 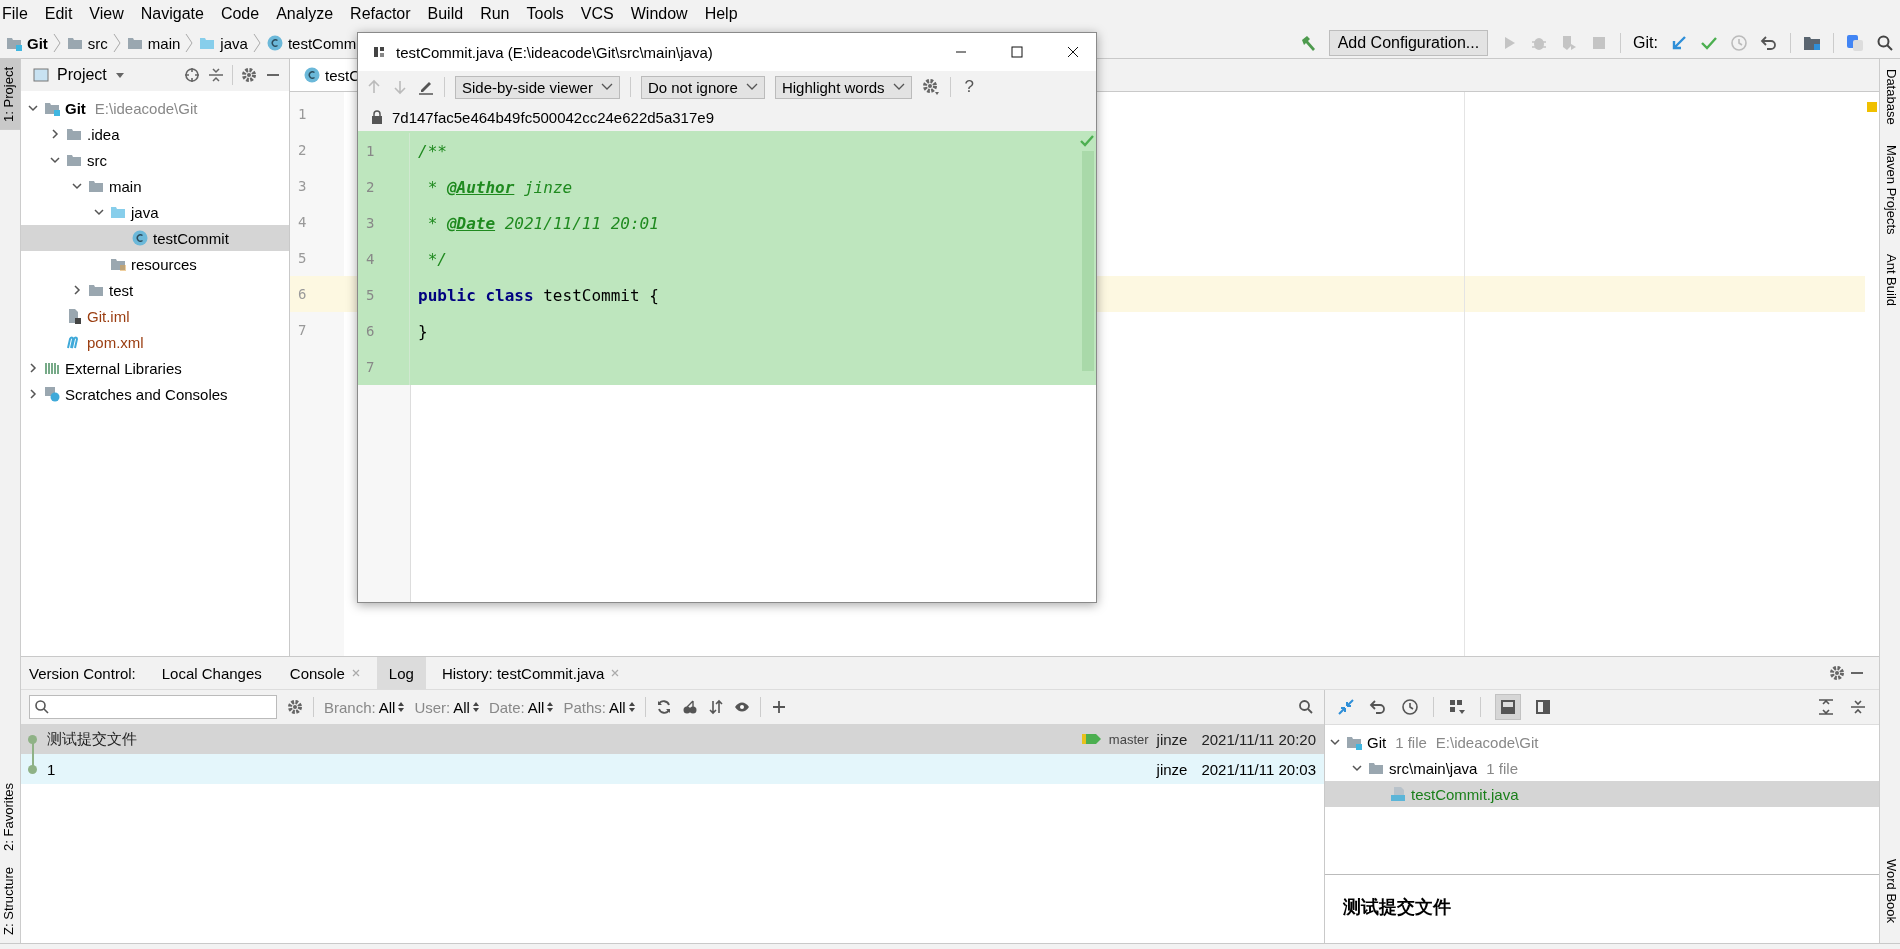 What do you see at coordinates (495, 14) in the screenshot?
I see `menu-item: Run` at bounding box center [495, 14].